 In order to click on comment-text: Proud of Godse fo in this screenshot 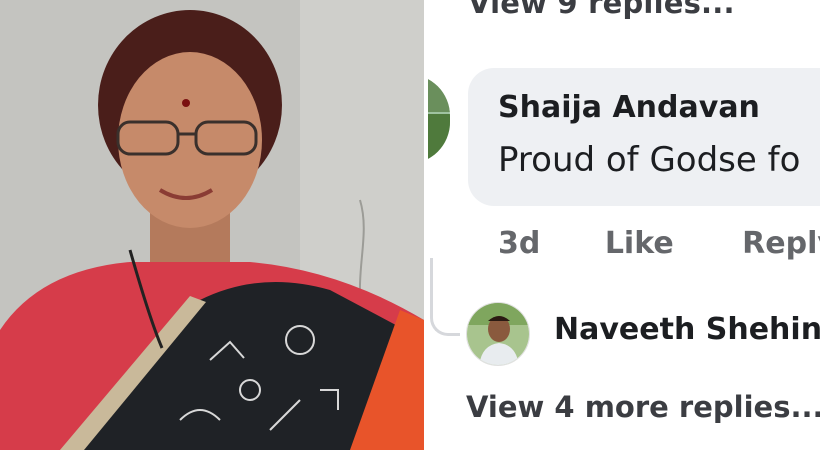, I will do `click(649, 160)`.